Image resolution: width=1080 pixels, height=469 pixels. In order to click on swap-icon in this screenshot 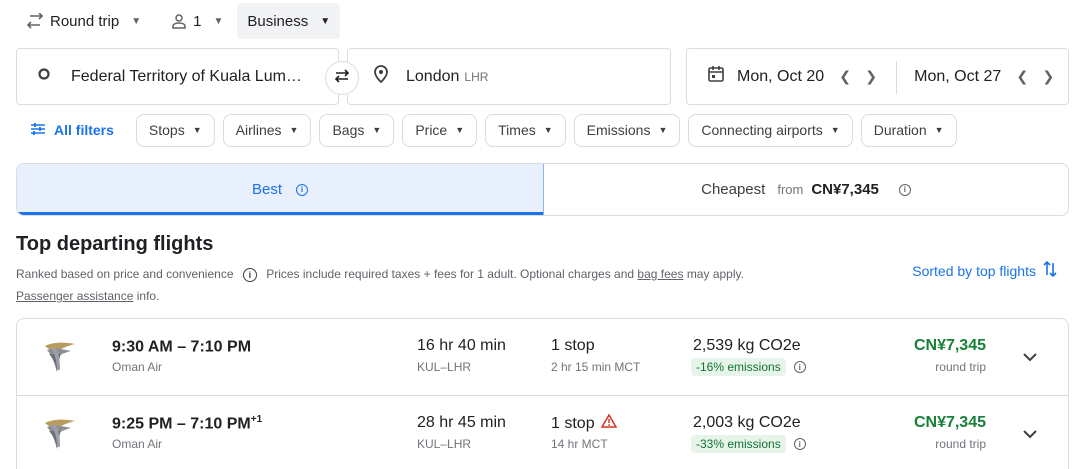, I will do `click(342, 78)`.